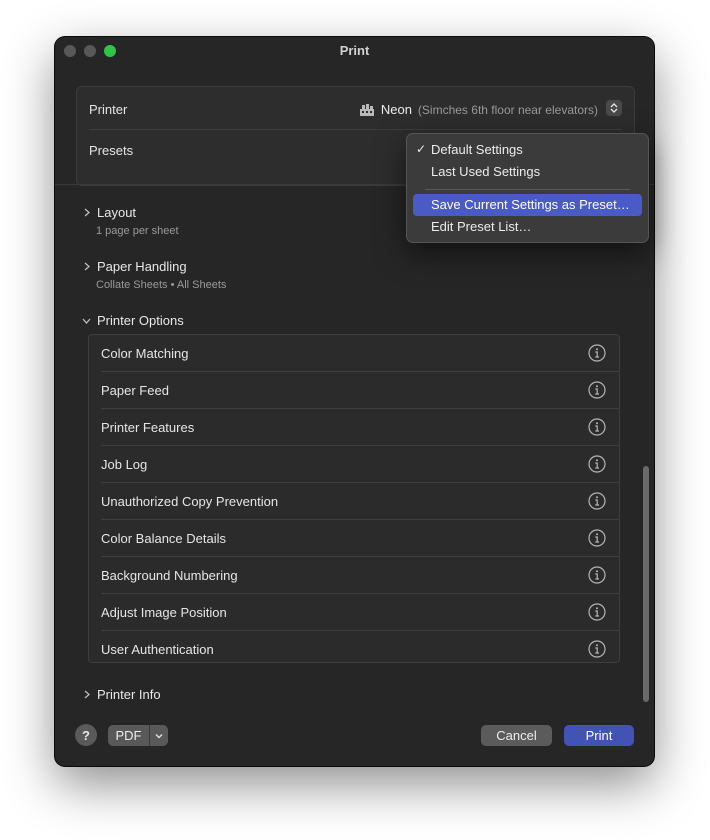 The height and width of the screenshot is (840, 710). Describe the element at coordinates (507, 109) in the screenshot. I see `printer-location: (Simches 6th floor near elevators)` at that location.